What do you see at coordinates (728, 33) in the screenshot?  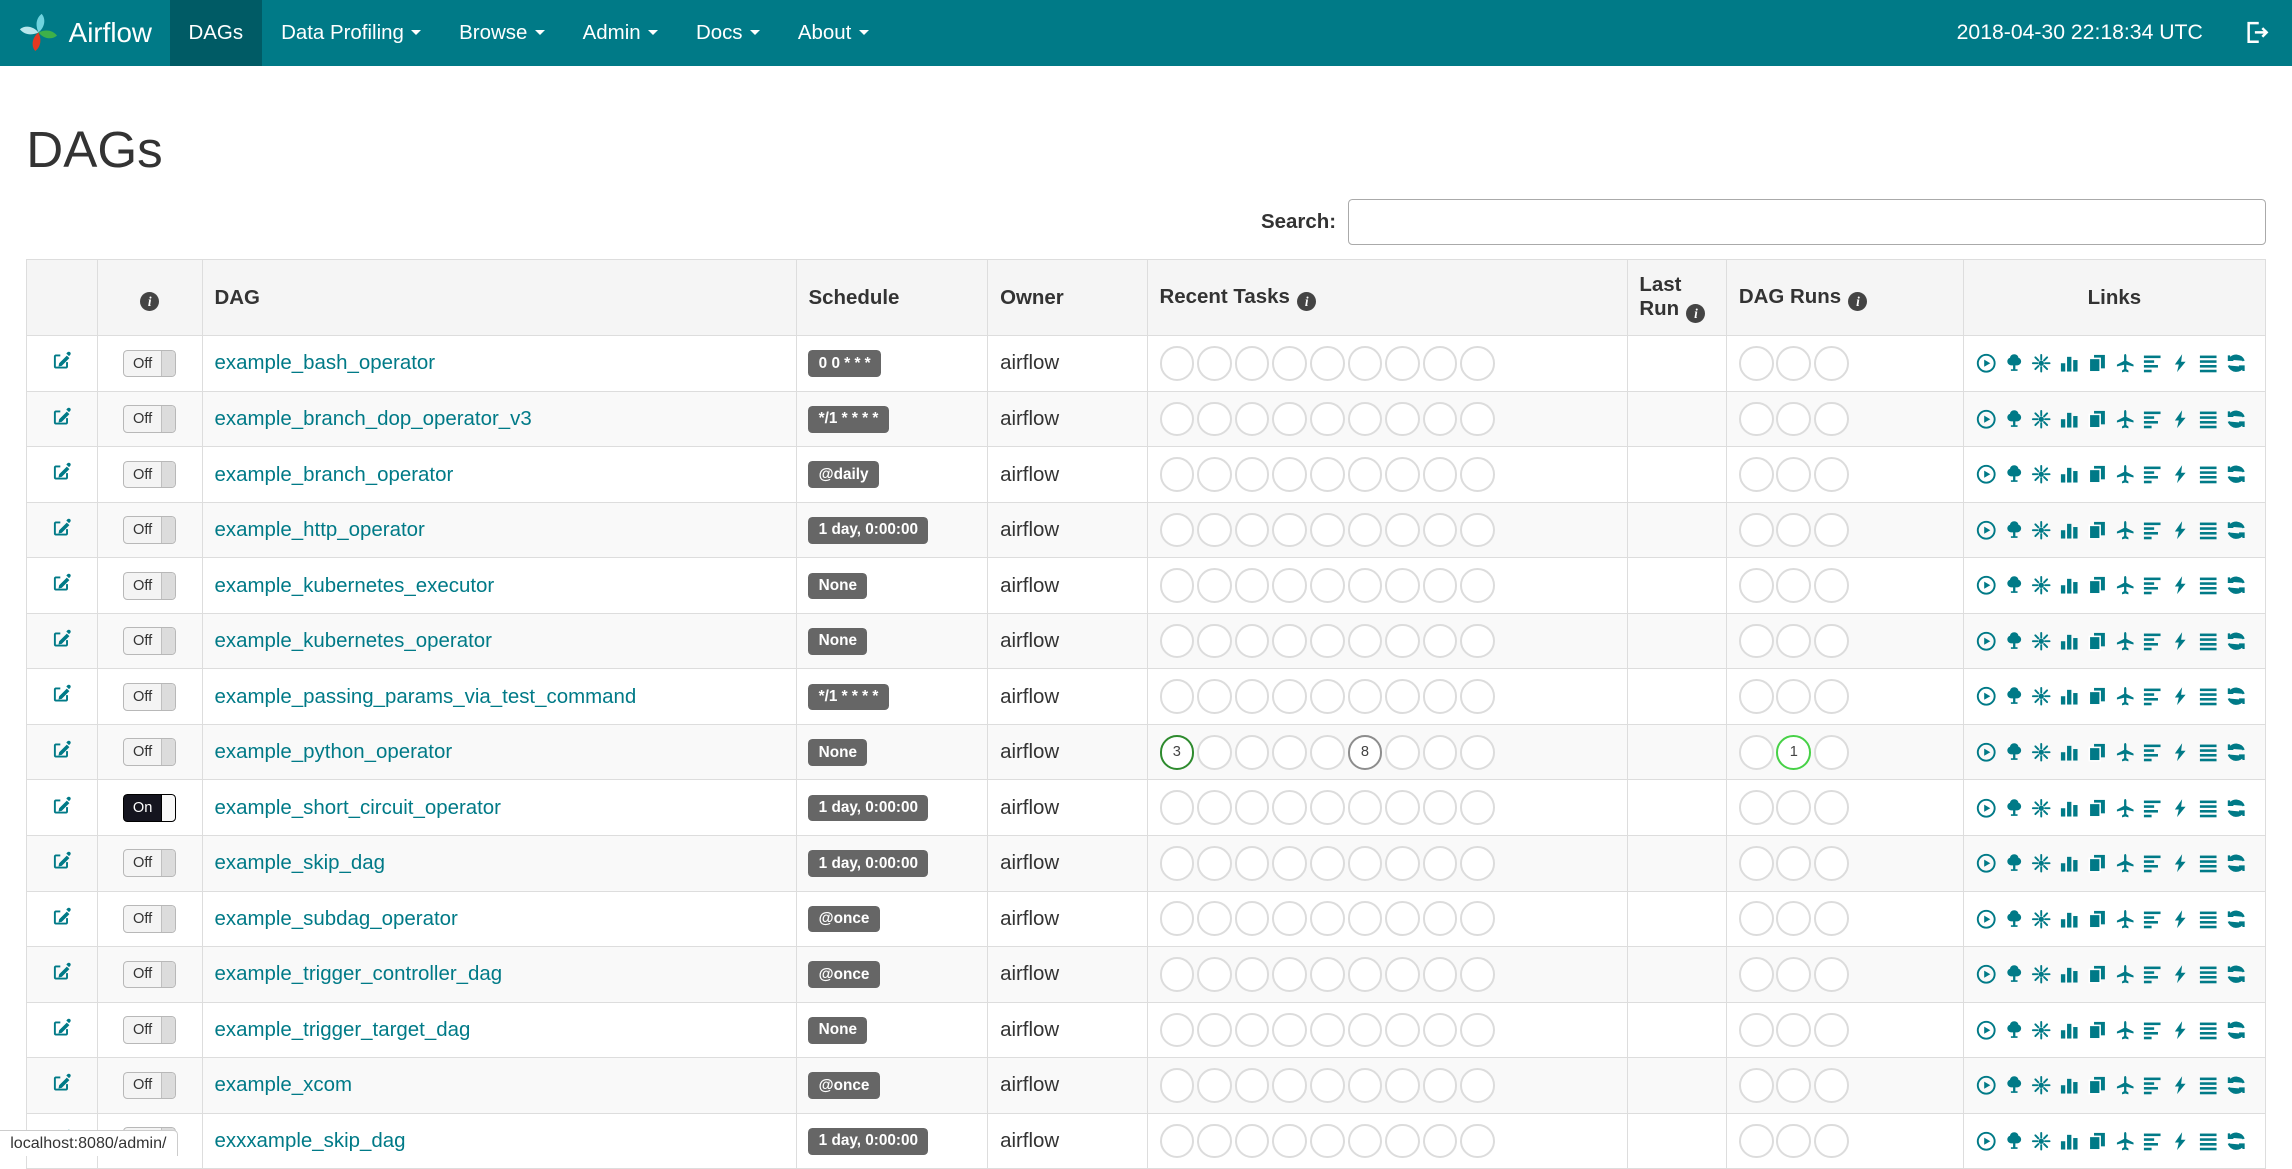 I see `nav-item-docs: Docs` at bounding box center [728, 33].